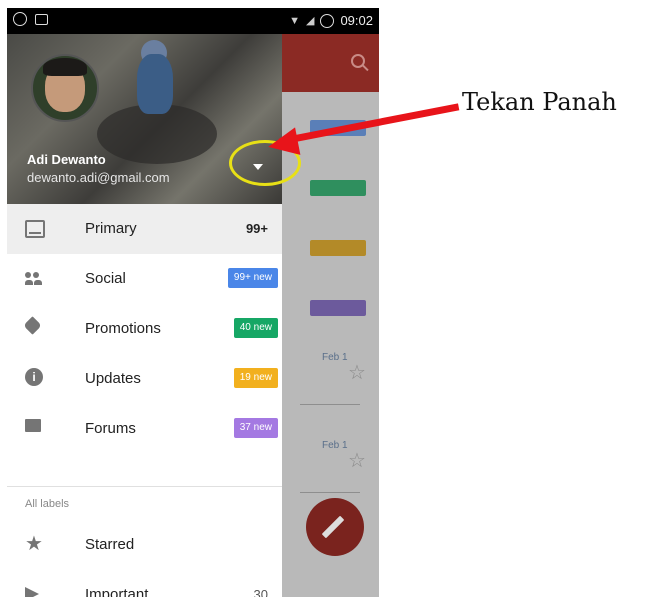 The width and height of the screenshot is (645, 597). What do you see at coordinates (98, 177) in the screenshot?
I see `account-email: dewanto.adi@gmail.com` at bounding box center [98, 177].